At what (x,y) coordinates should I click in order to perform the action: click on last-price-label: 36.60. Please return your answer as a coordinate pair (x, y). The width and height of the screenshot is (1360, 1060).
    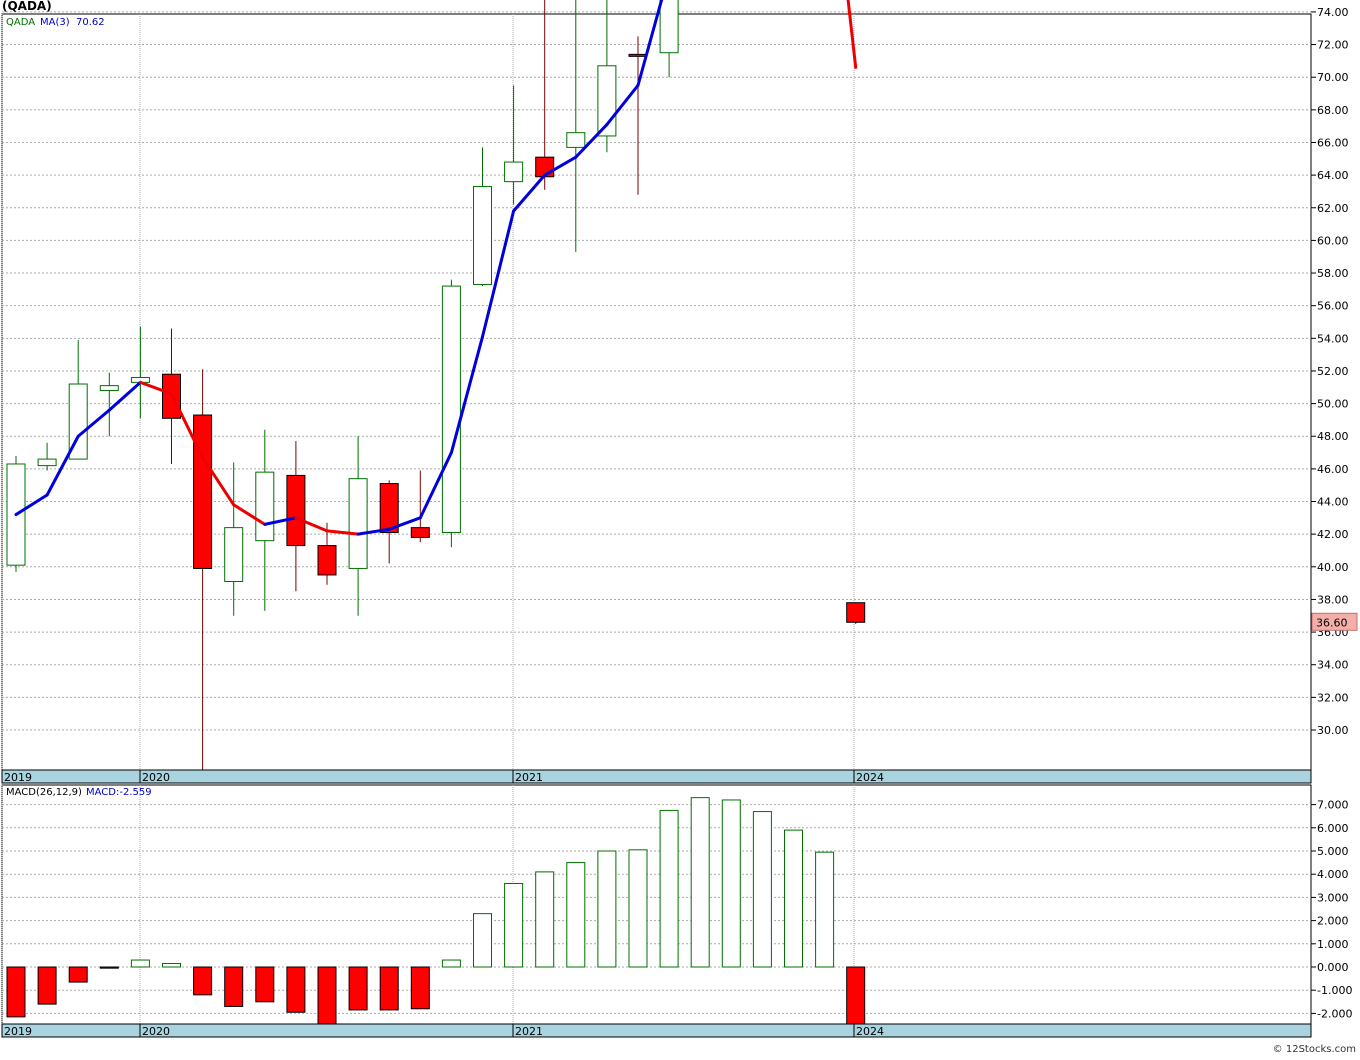
    Looking at the image, I should click on (1332, 622).